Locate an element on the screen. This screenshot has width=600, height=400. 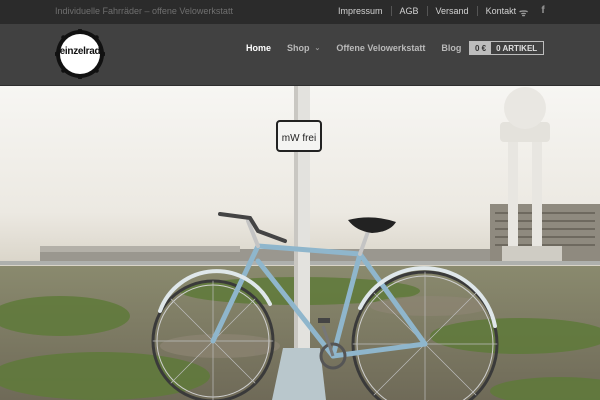
nav-blog: Blog is located at coordinates (451, 48).